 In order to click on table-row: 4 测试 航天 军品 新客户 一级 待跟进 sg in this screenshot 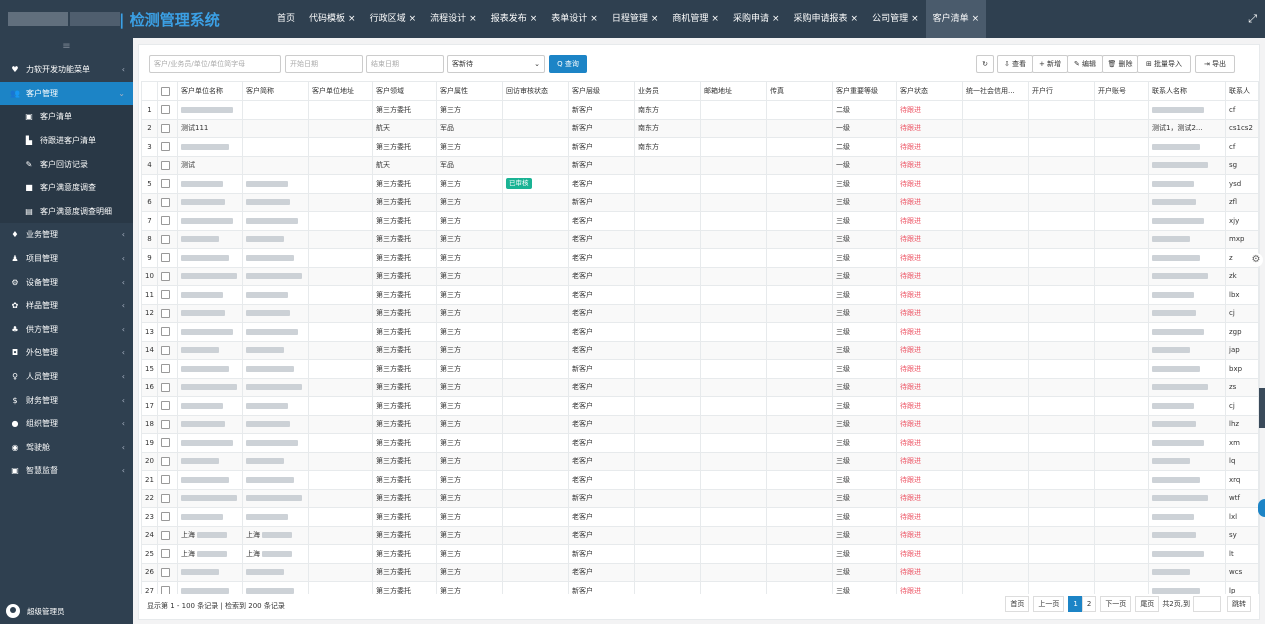, I will do `click(700, 165)`.